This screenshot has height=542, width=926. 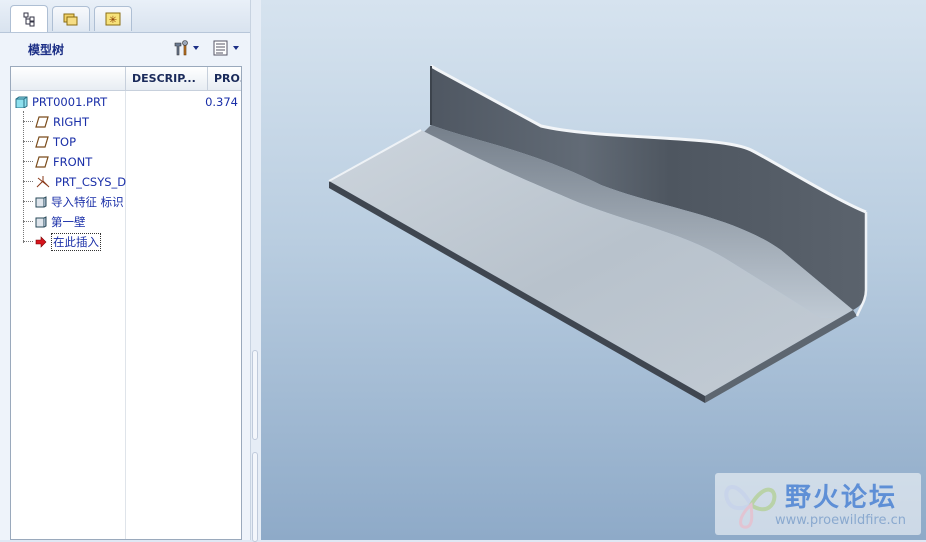 I want to click on show-list-icon, so click(x=220, y=48).